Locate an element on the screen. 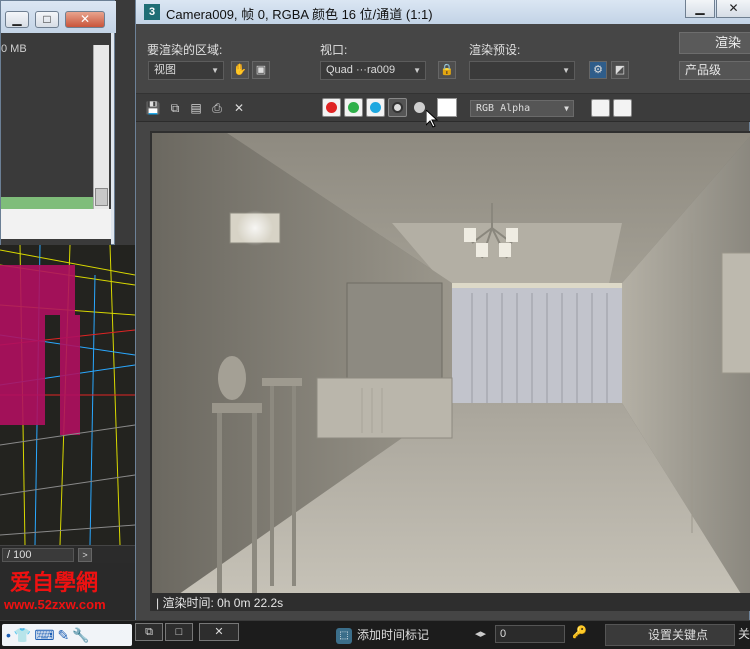  preset-dropdown: ▼ is located at coordinates (522, 70).